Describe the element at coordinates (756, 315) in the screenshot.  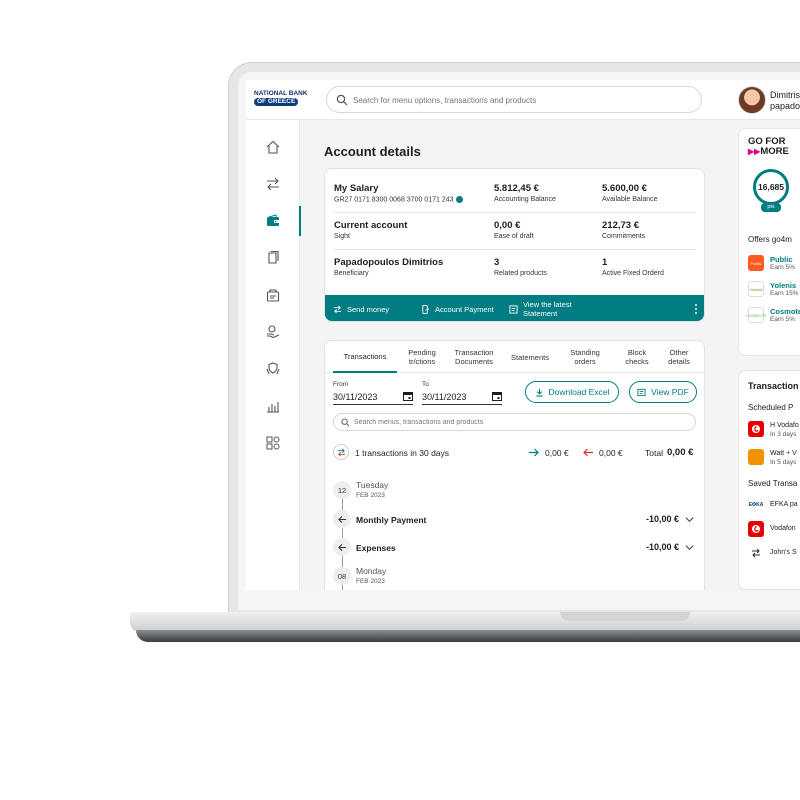
I see `cosmote-logo-icon: COSMOTE` at that location.